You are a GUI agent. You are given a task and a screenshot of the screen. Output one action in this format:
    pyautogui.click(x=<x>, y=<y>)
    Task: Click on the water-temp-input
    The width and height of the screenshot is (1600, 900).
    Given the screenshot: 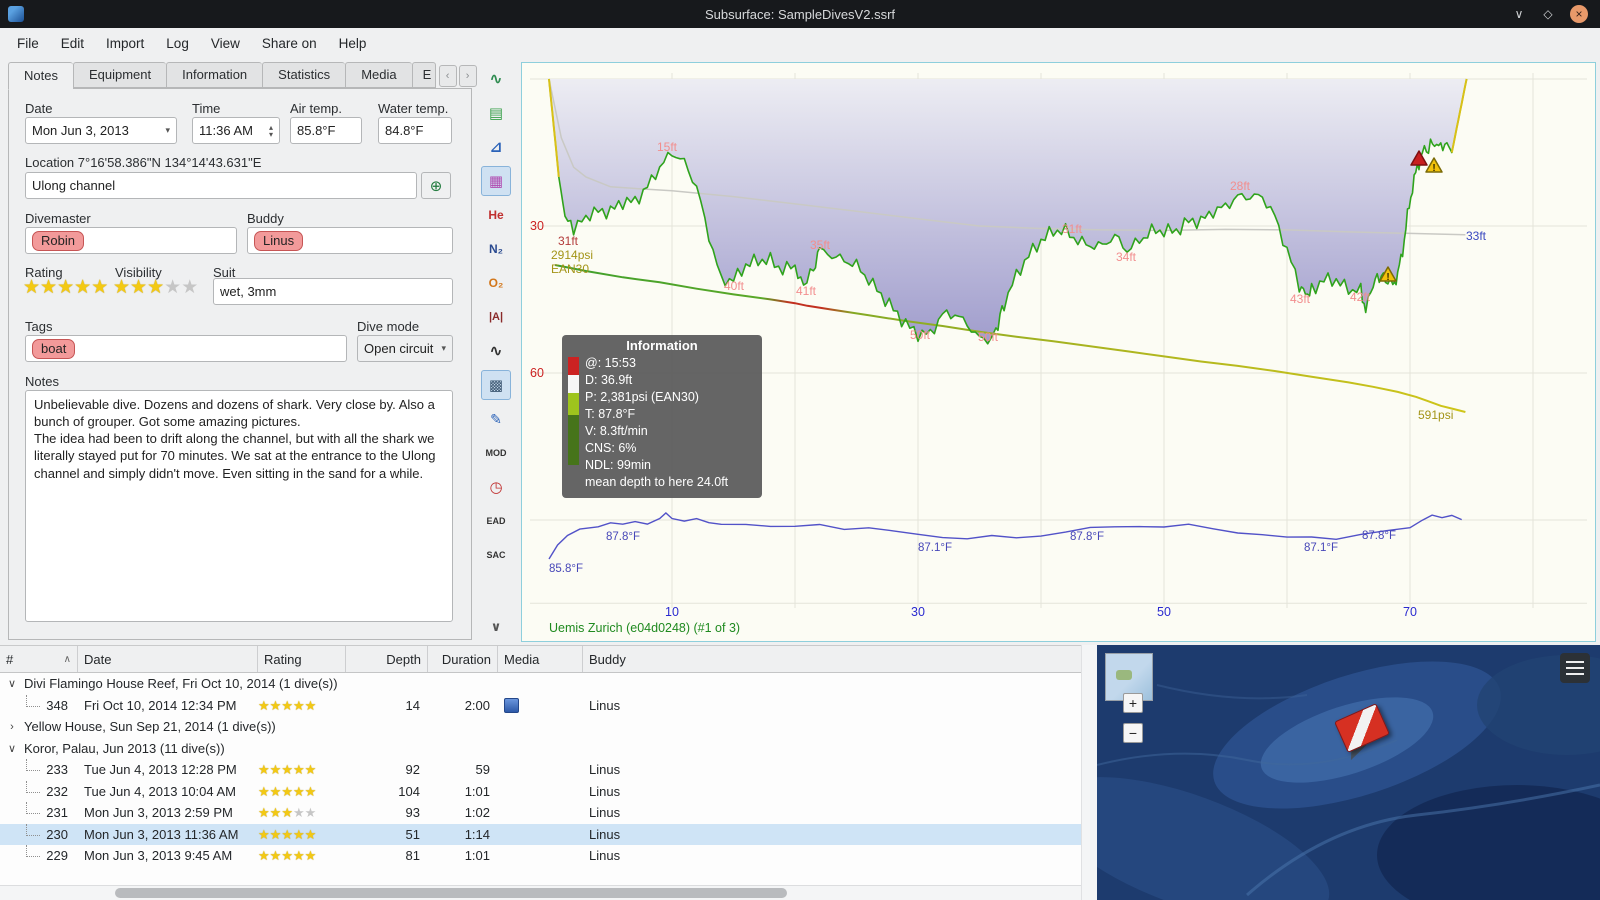 What is the action you would take?
    pyautogui.click(x=415, y=130)
    